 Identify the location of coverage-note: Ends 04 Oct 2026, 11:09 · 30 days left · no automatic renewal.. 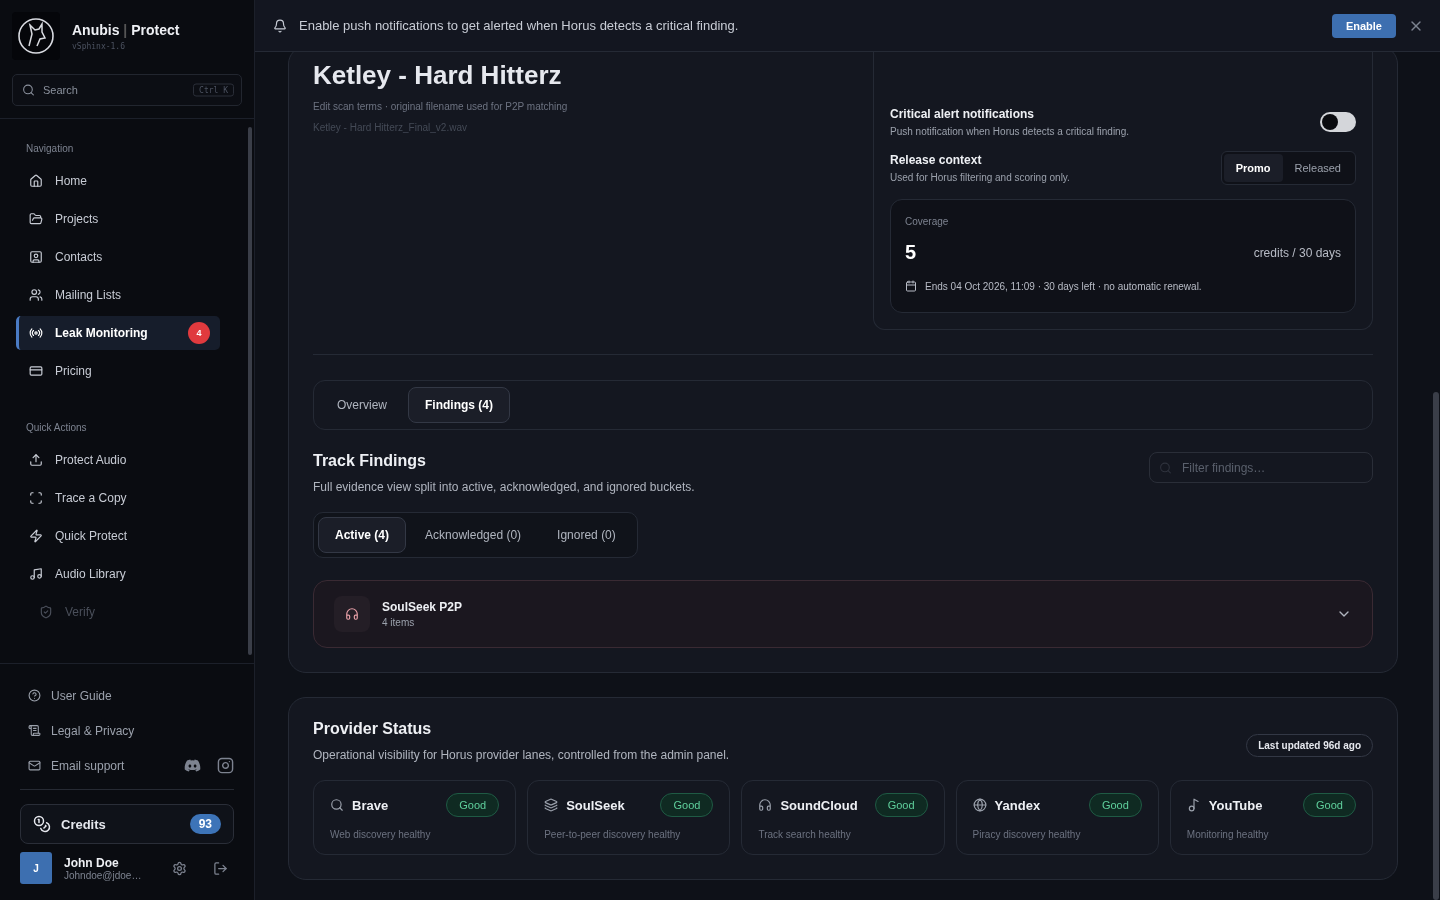
(1063, 286).